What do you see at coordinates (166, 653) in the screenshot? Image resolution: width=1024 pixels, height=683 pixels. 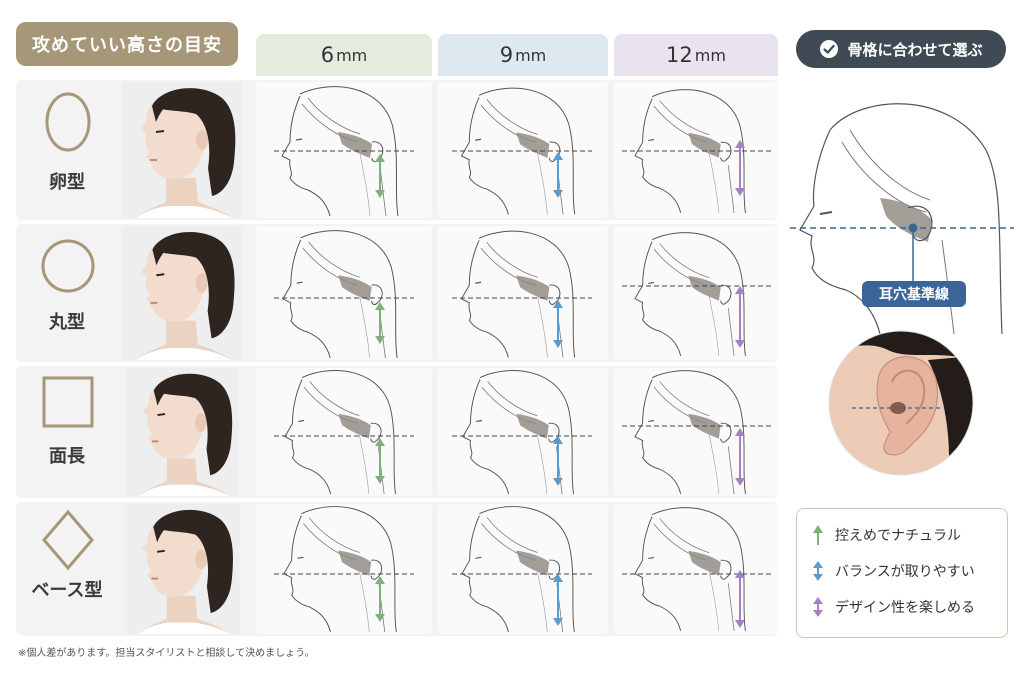 I see `footnote: ※個人差があります。担当スタイリストと相談して決めましょう。` at bounding box center [166, 653].